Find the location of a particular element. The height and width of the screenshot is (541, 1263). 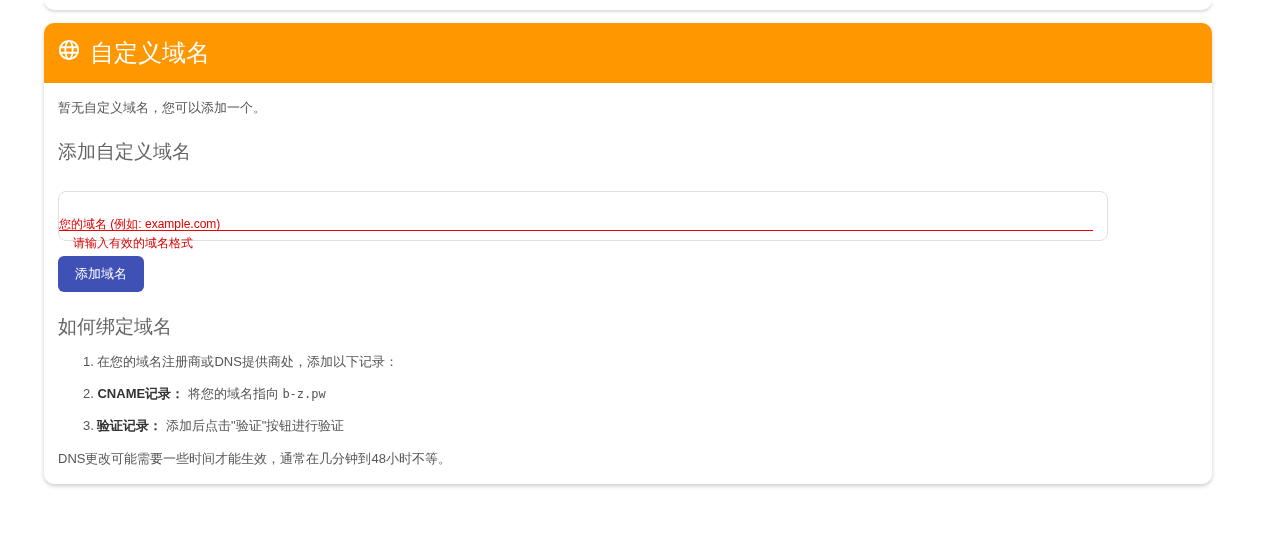

card-title: 自定义域名 is located at coordinates (150, 53).